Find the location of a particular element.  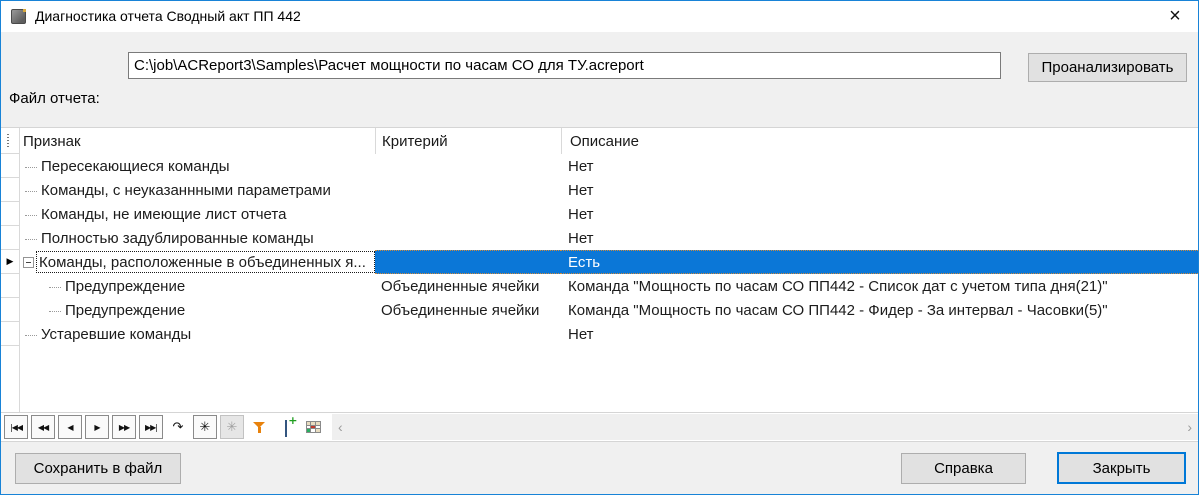

nav-filter-button is located at coordinates (259, 427).